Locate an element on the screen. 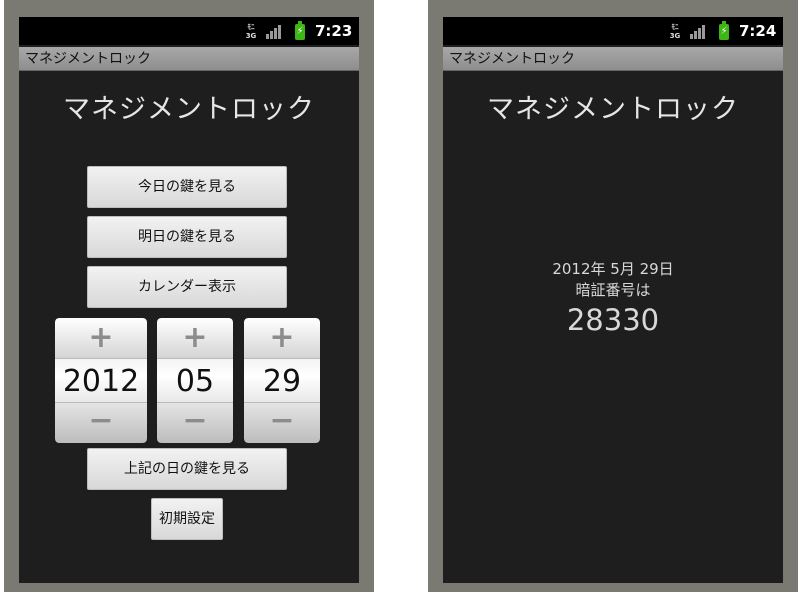 The image size is (800, 596). year-picker: + 2012 − is located at coordinates (101, 380).